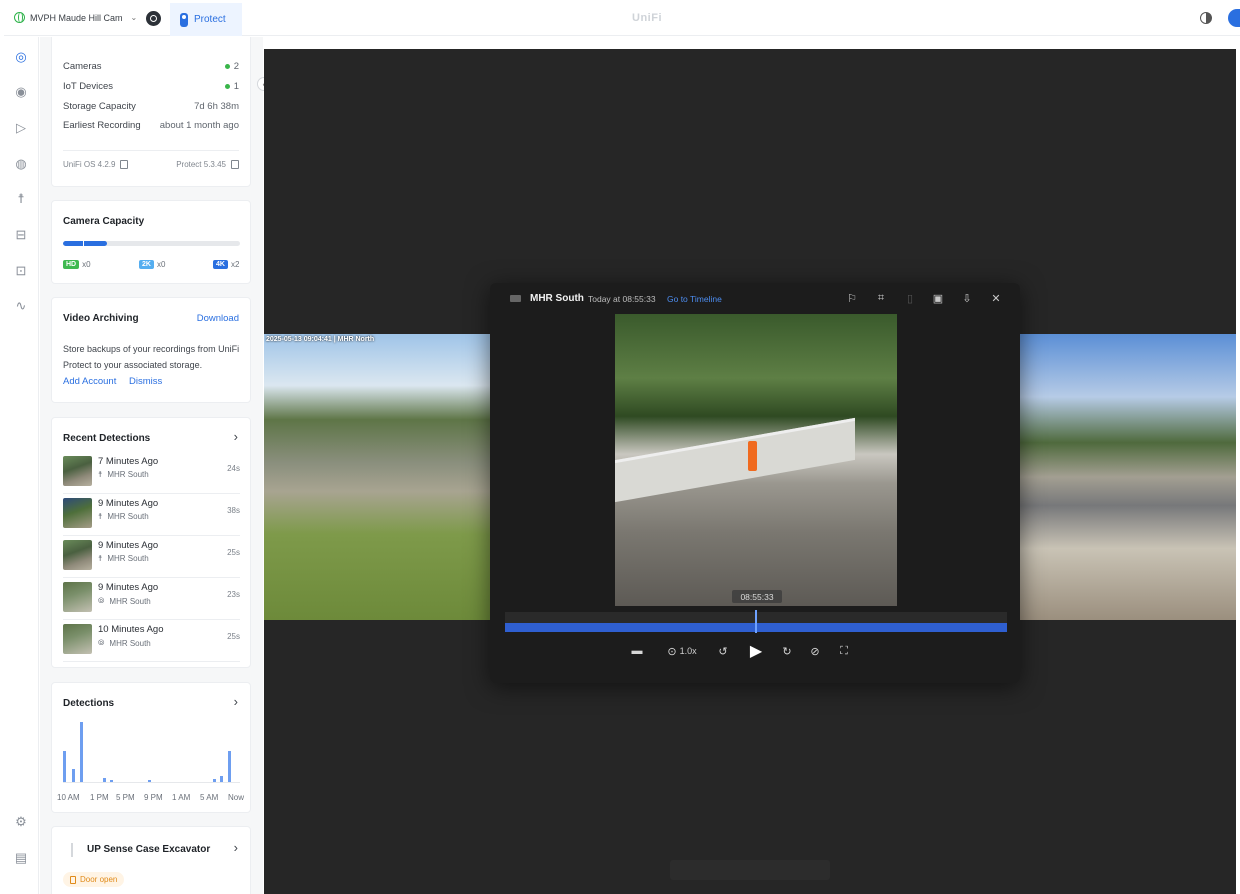 This screenshot has width=1240, height=894. Describe the element at coordinates (967, 298) in the screenshot. I see `download-icon: ⇩` at that location.